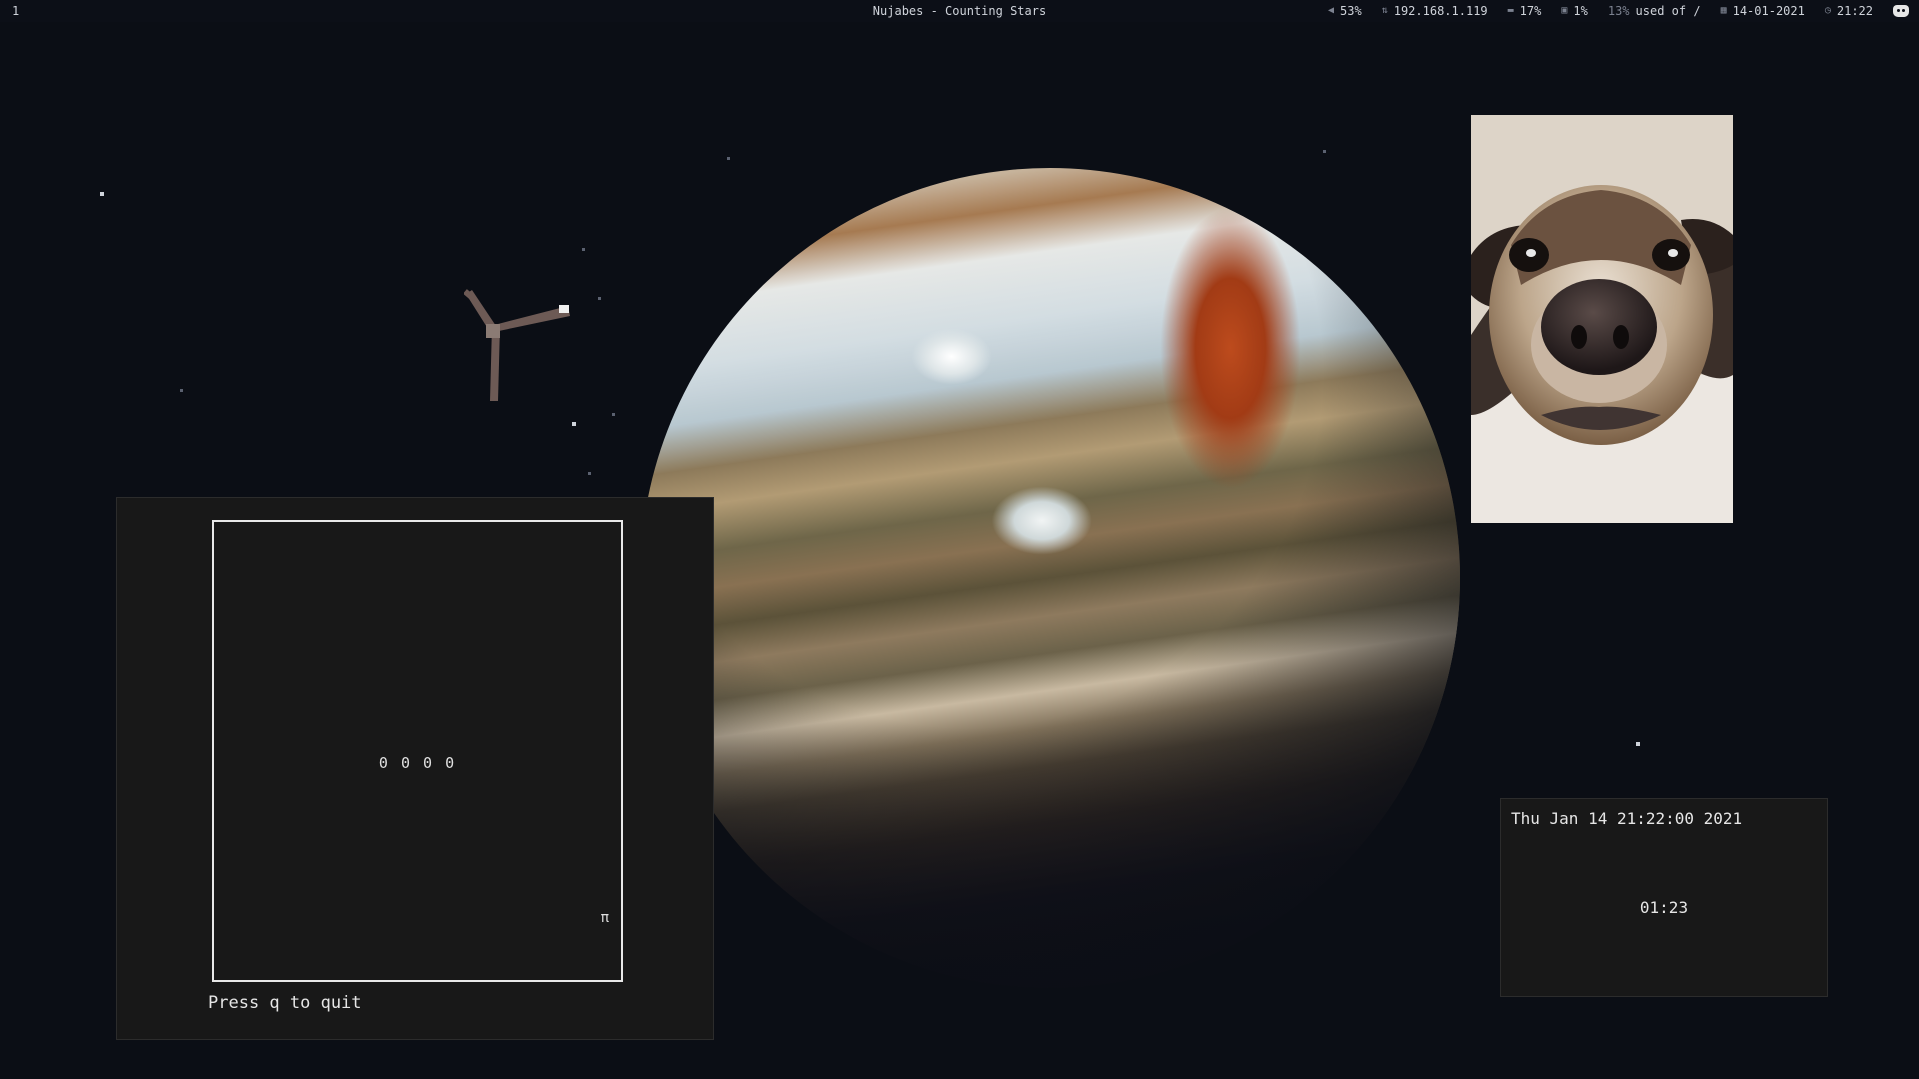  I want to click on memory-module: ▬ 17%, so click(1525, 11).